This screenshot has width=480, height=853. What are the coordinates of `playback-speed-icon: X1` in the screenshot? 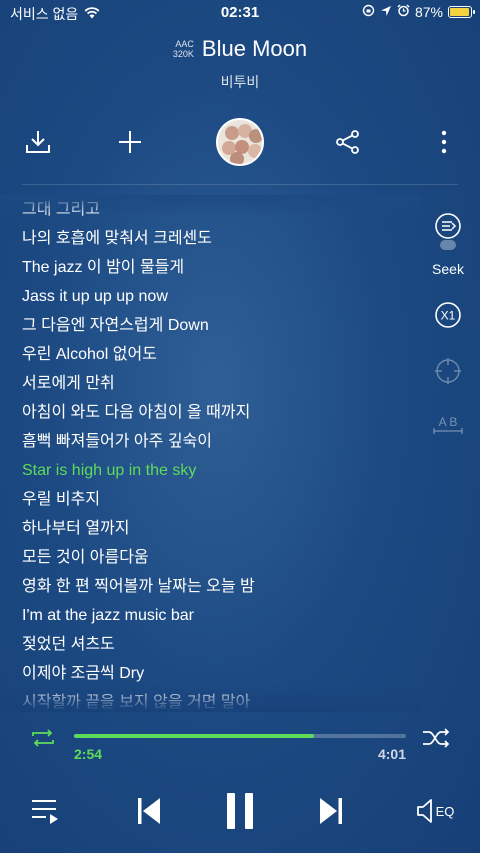 It's located at (448, 315).